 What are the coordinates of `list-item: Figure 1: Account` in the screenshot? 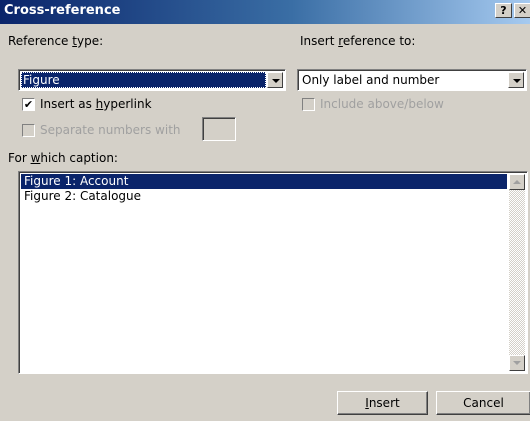 It's located at (264, 181).